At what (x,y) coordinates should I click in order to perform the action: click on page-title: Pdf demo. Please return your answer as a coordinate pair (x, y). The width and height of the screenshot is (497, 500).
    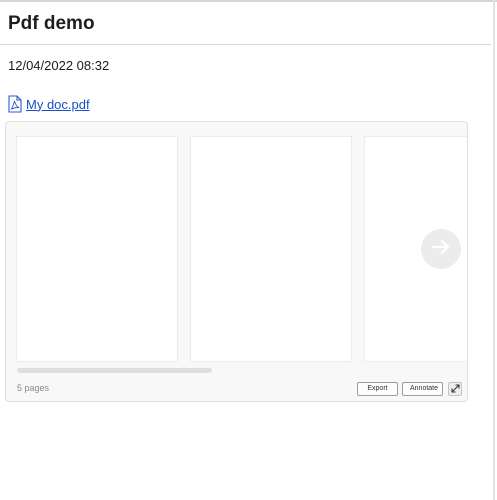
    Looking at the image, I should click on (51, 23).